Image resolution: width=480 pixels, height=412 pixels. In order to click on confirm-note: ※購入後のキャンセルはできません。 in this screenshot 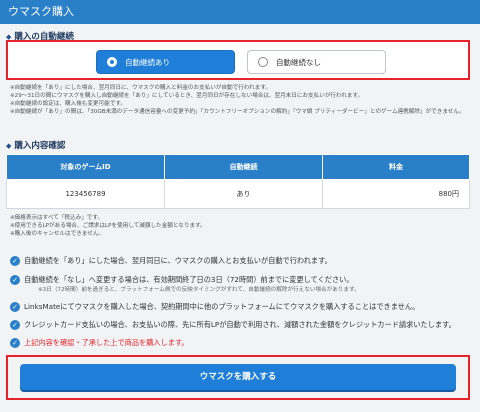, I will do `click(57, 234)`.